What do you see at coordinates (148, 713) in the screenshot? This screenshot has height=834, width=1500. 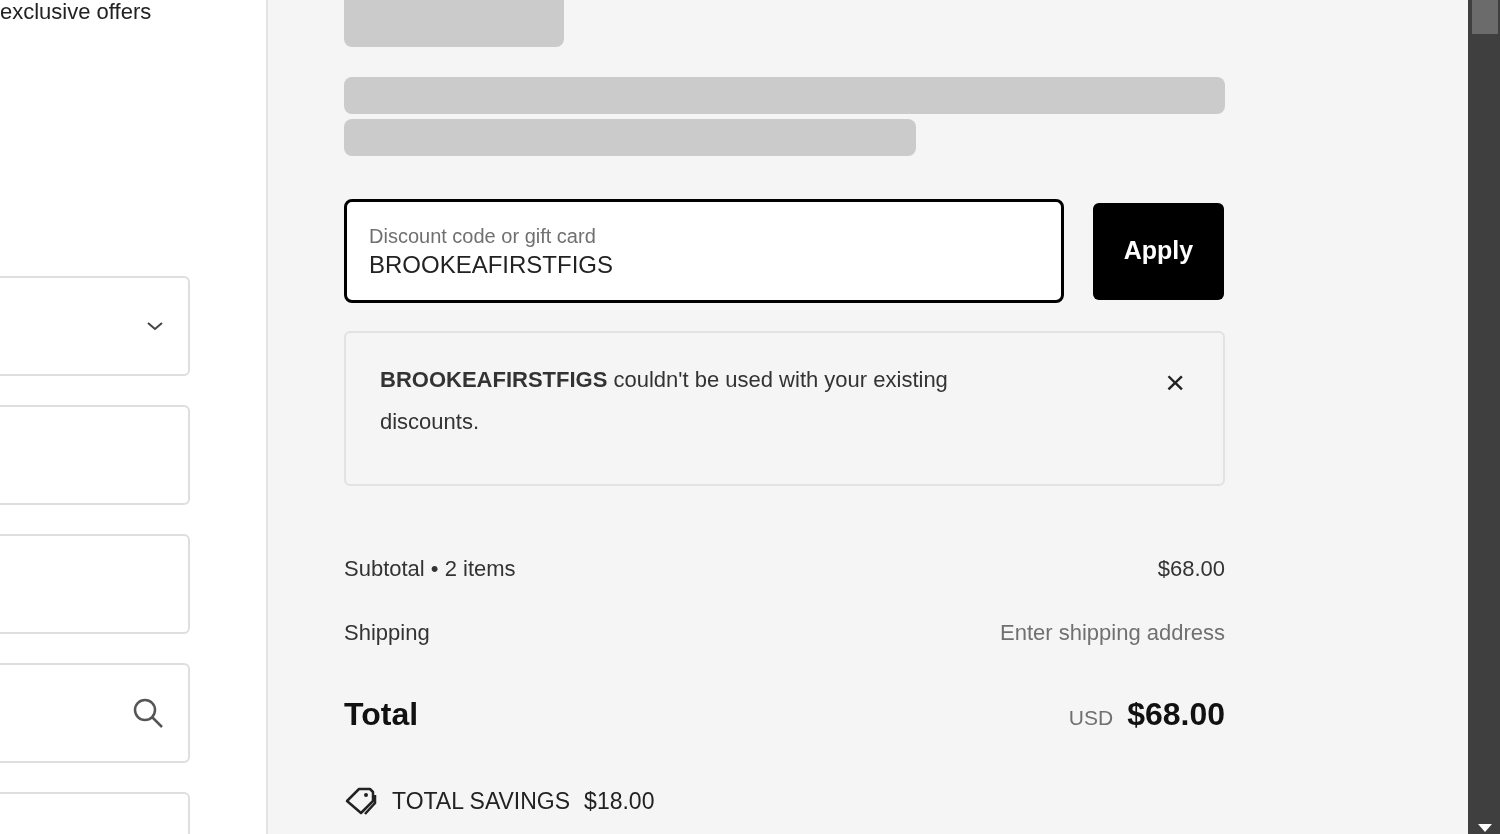 I see `search-icon` at bounding box center [148, 713].